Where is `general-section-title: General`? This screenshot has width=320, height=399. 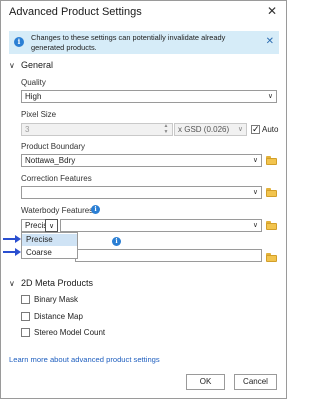
general-section-title: General is located at coordinates (37, 65).